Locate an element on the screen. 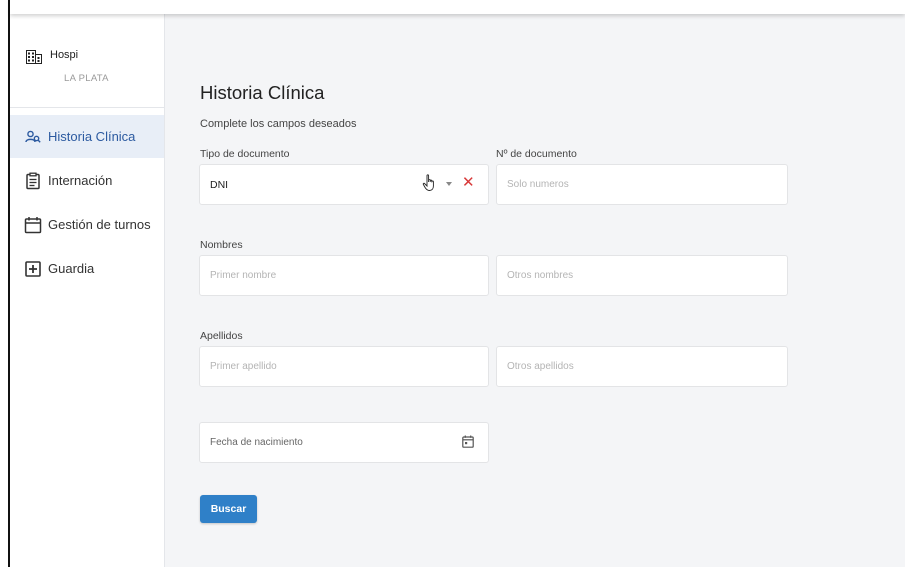  users-icon is located at coordinates (33, 136).